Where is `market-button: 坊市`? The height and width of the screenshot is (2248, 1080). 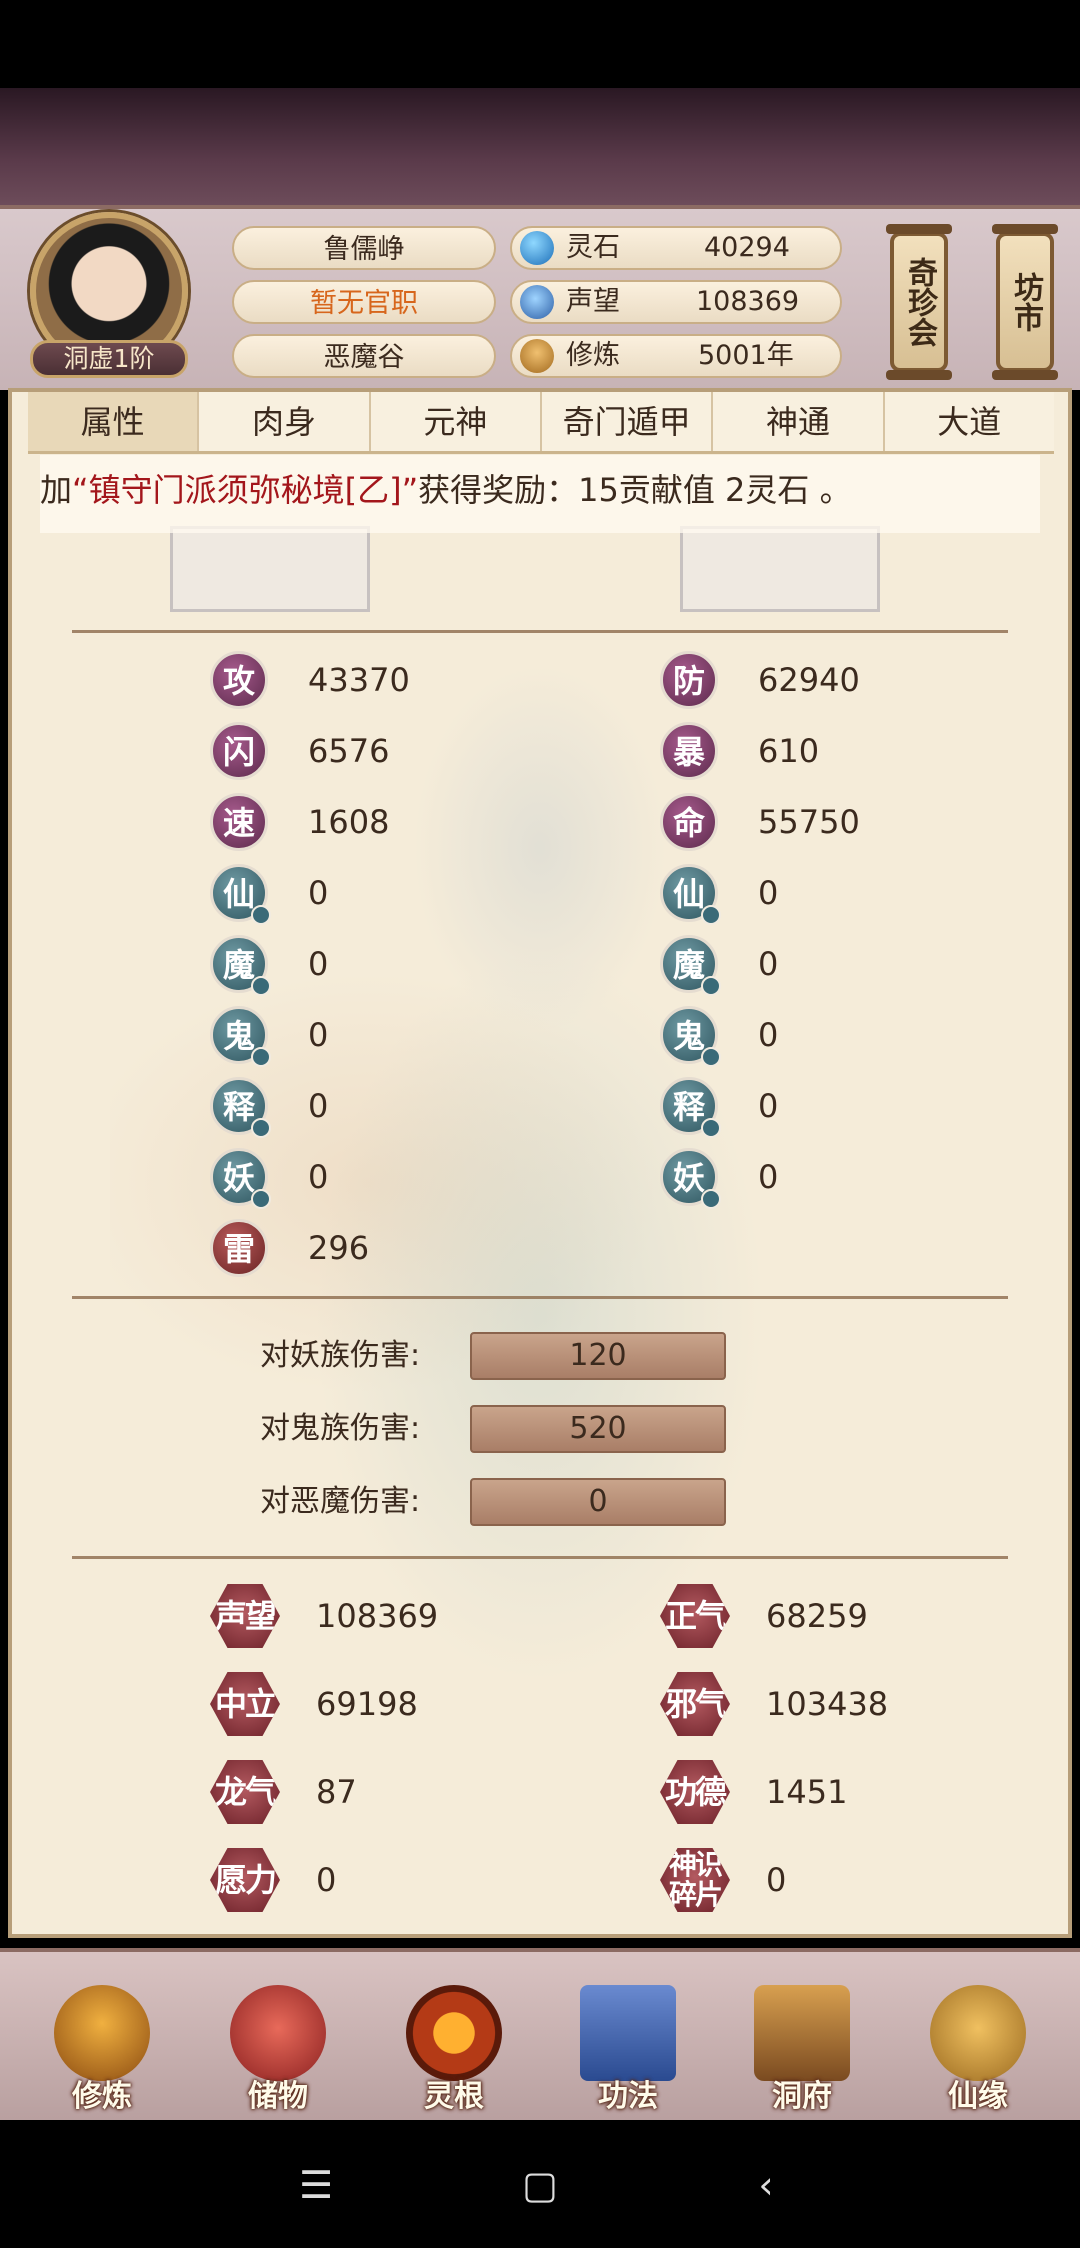
market-button: 坊市 is located at coordinates (1025, 302).